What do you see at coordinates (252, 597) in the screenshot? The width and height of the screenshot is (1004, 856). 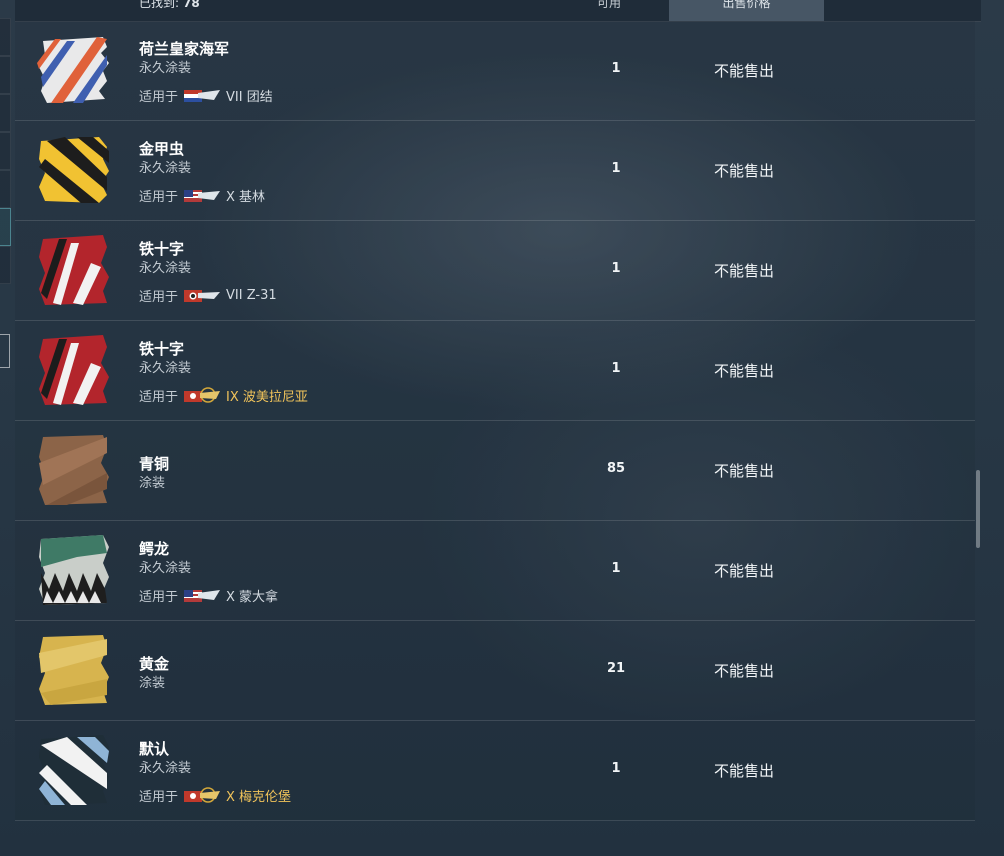 I see `ship-name: X 蒙大拿` at bounding box center [252, 597].